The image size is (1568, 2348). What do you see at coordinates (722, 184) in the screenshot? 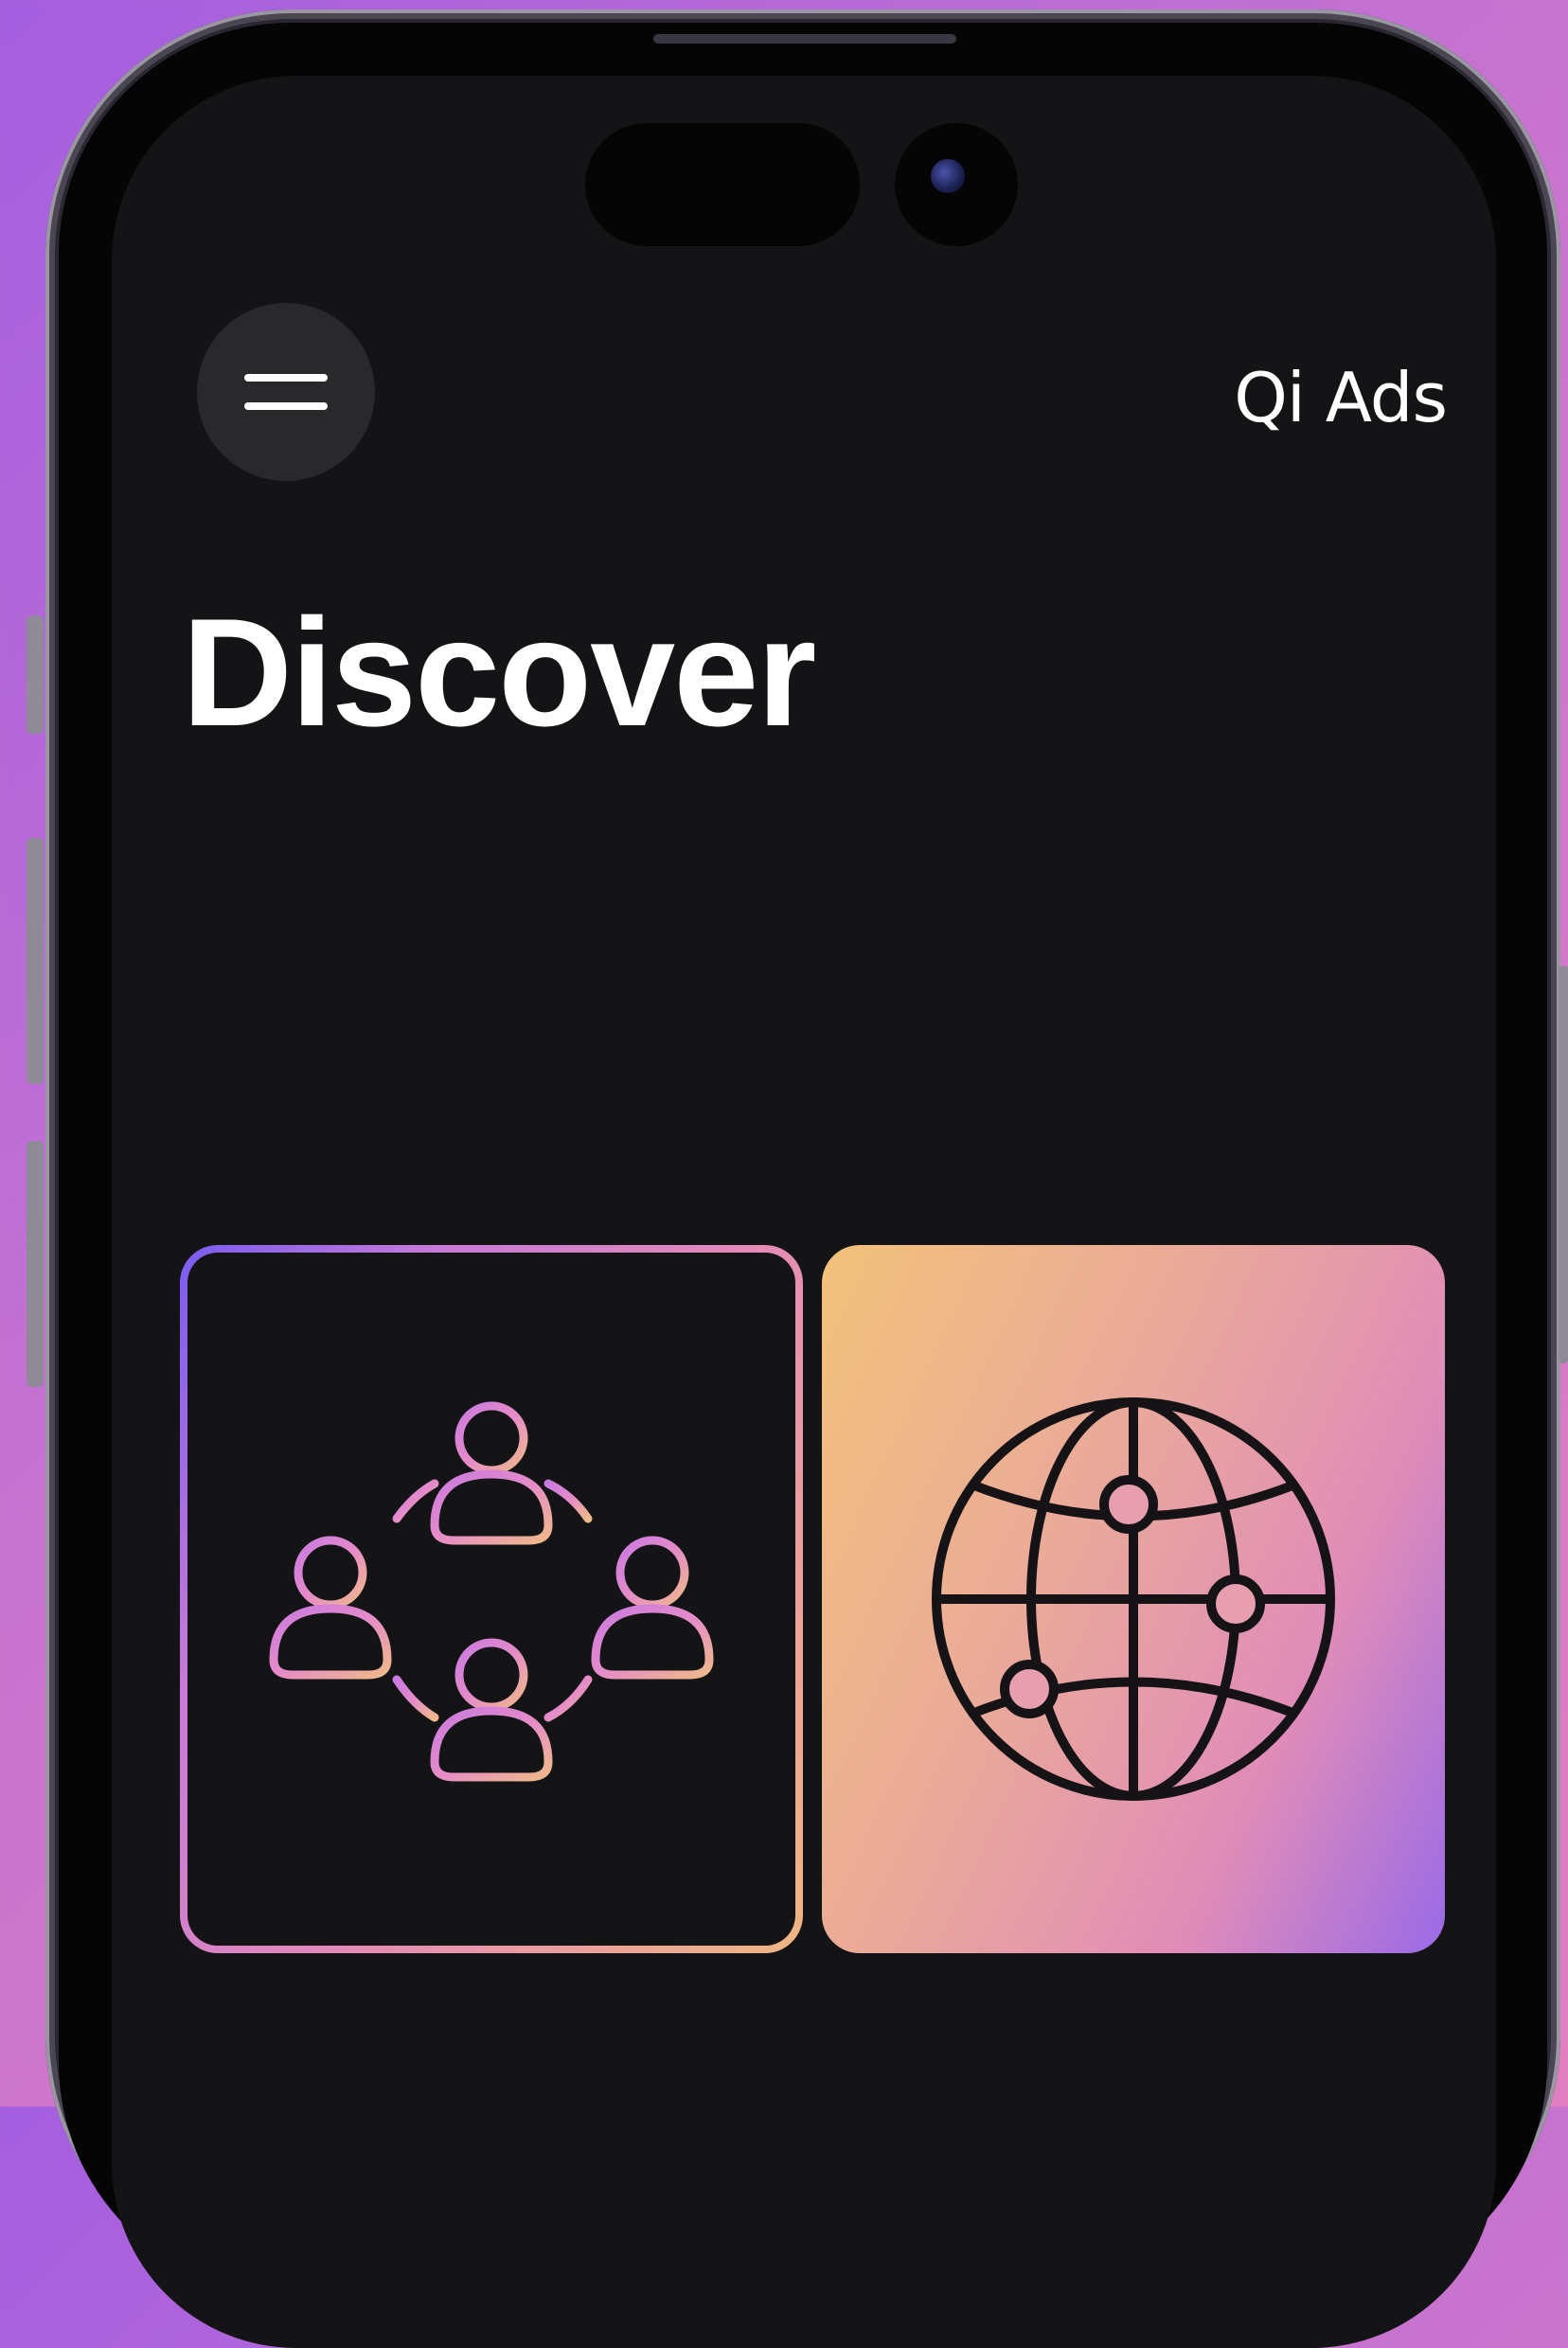
I see `dynamic-island` at bounding box center [722, 184].